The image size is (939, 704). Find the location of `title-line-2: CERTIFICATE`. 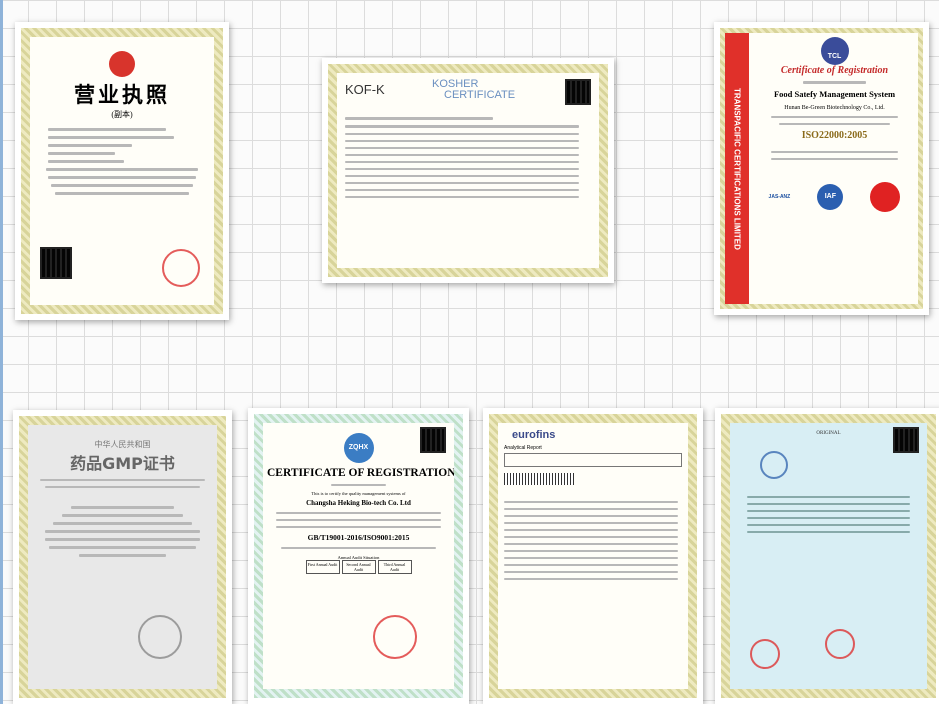

title-line-2: CERTIFICATE is located at coordinates (480, 95).